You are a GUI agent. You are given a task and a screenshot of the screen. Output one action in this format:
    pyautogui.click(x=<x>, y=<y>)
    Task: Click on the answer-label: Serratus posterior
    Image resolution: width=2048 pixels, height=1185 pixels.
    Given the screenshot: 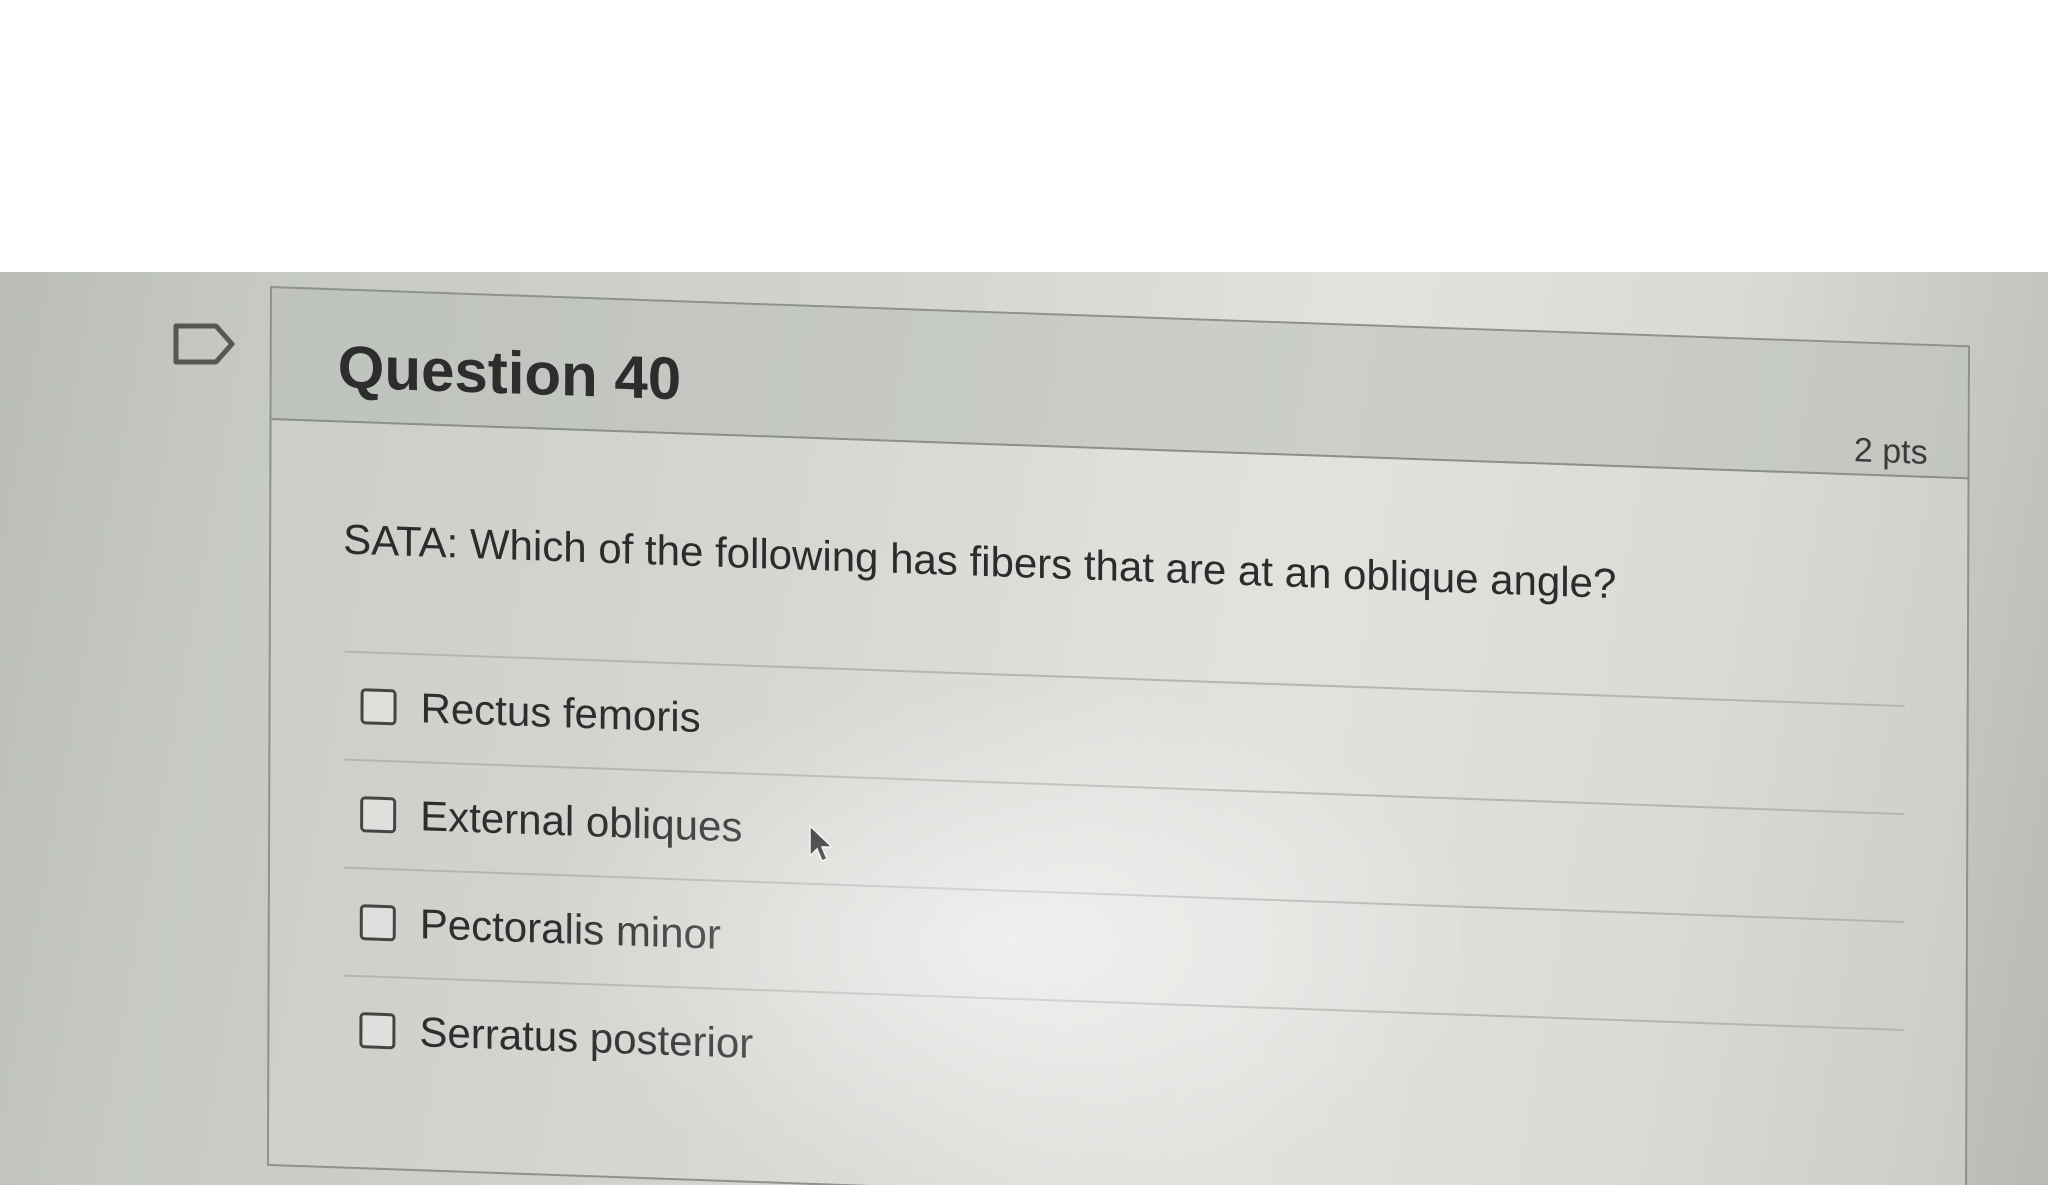 What is the action you would take?
    pyautogui.click(x=586, y=1037)
    